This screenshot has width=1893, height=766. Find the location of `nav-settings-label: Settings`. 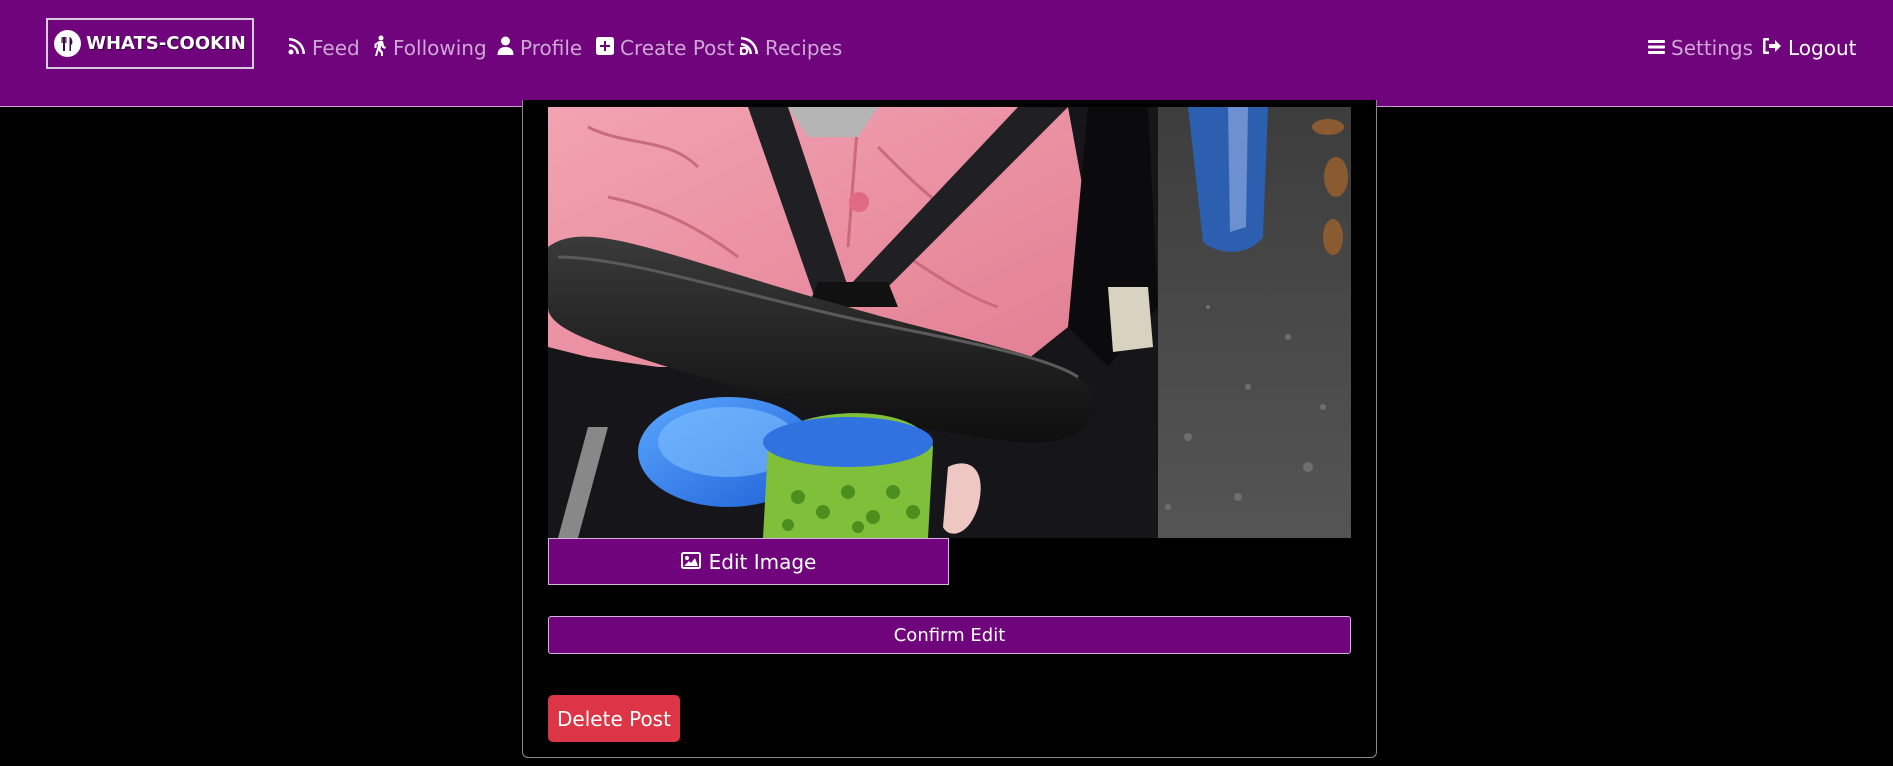

nav-settings-label: Settings is located at coordinates (1712, 48).